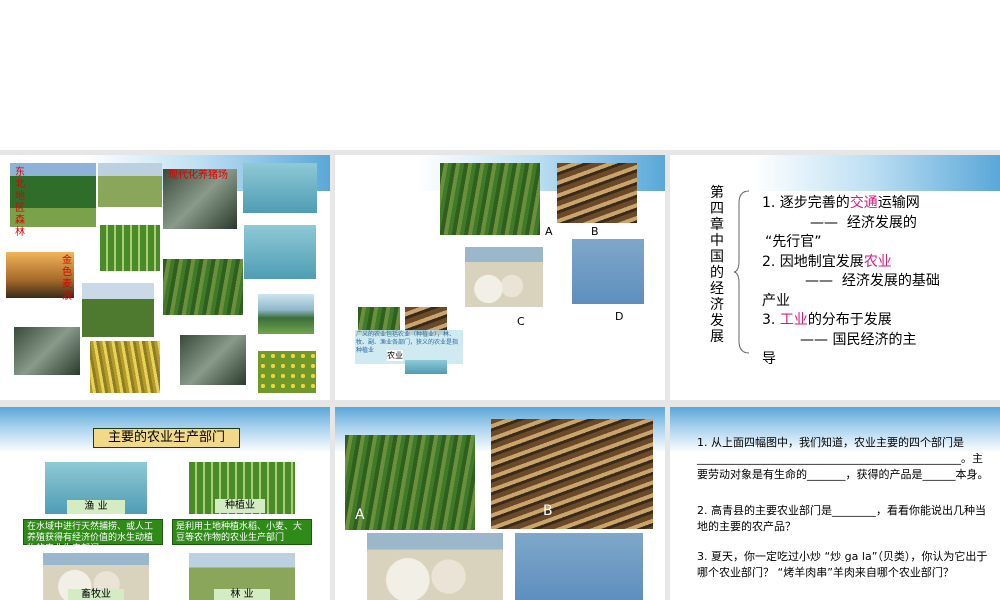  What do you see at coordinates (572, 474) in the screenshot?
I see `photo-b-large` at bounding box center [572, 474].